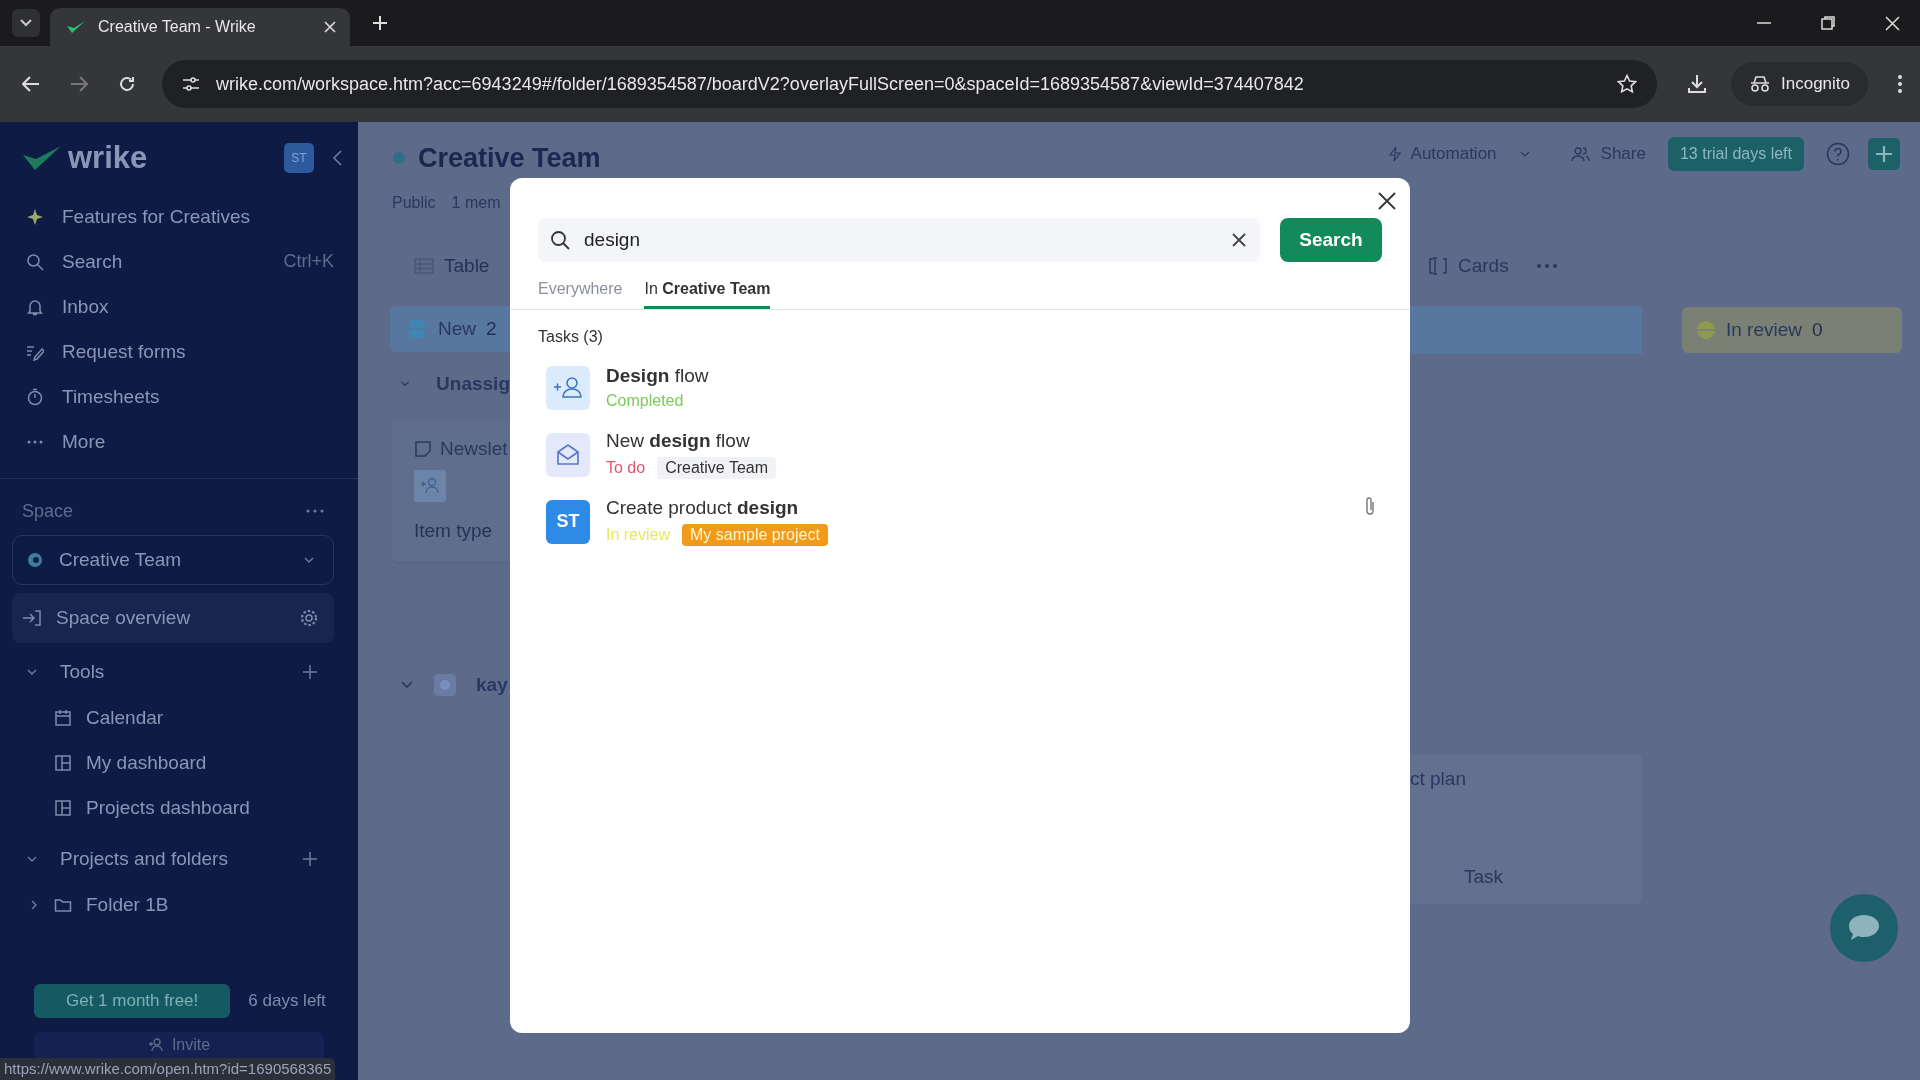 Image resolution: width=1920 pixels, height=1080 pixels. Describe the element at coordinates (337, 158) in the screenshot. I see `collapse-icon` at that location.